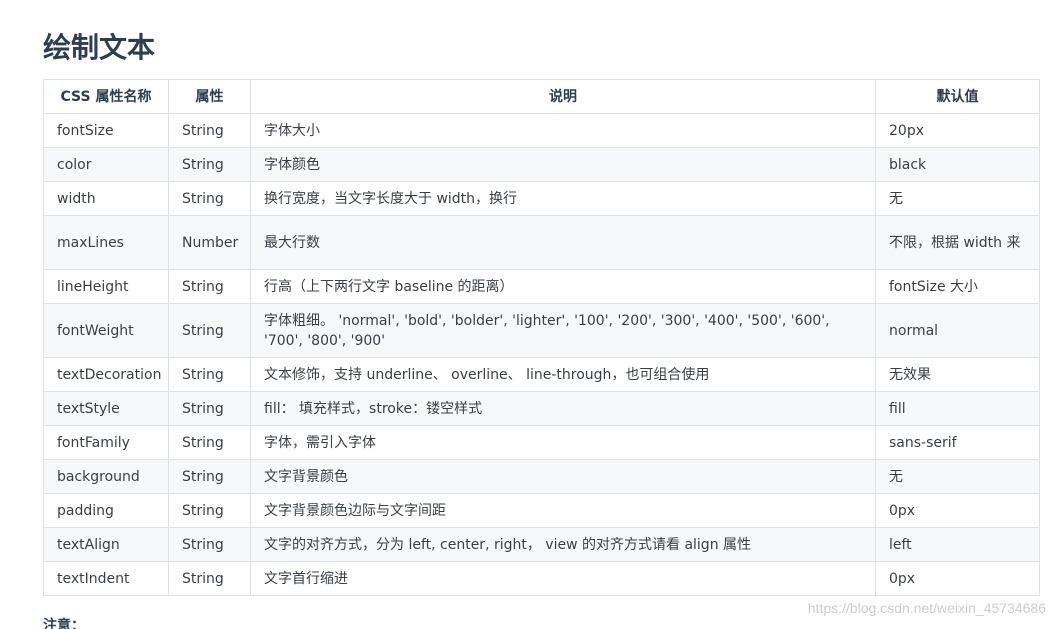 The width and height of the screenshot is (1054, 629). What do you see at coordinates (926, 608) in the screenshot?
I see `watermark-text: https://blog.csdn.net/weixin_45734686` at bounding box center [926, 608].